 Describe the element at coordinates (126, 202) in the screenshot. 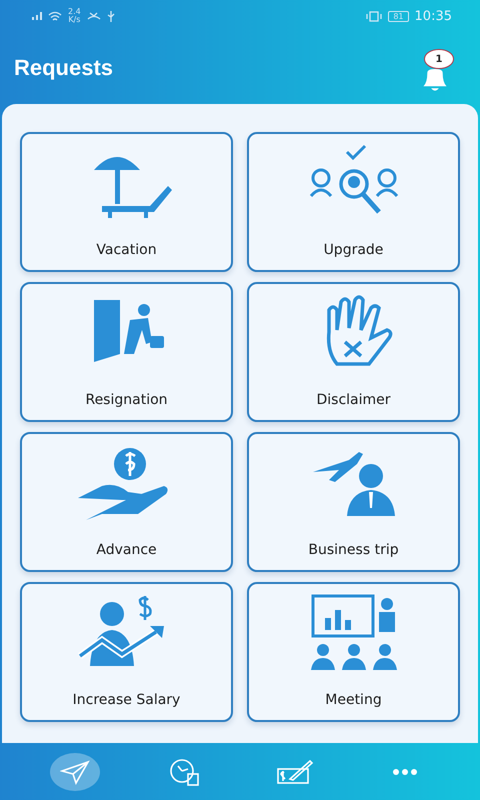

I see `request-card: Vacation` at that location.